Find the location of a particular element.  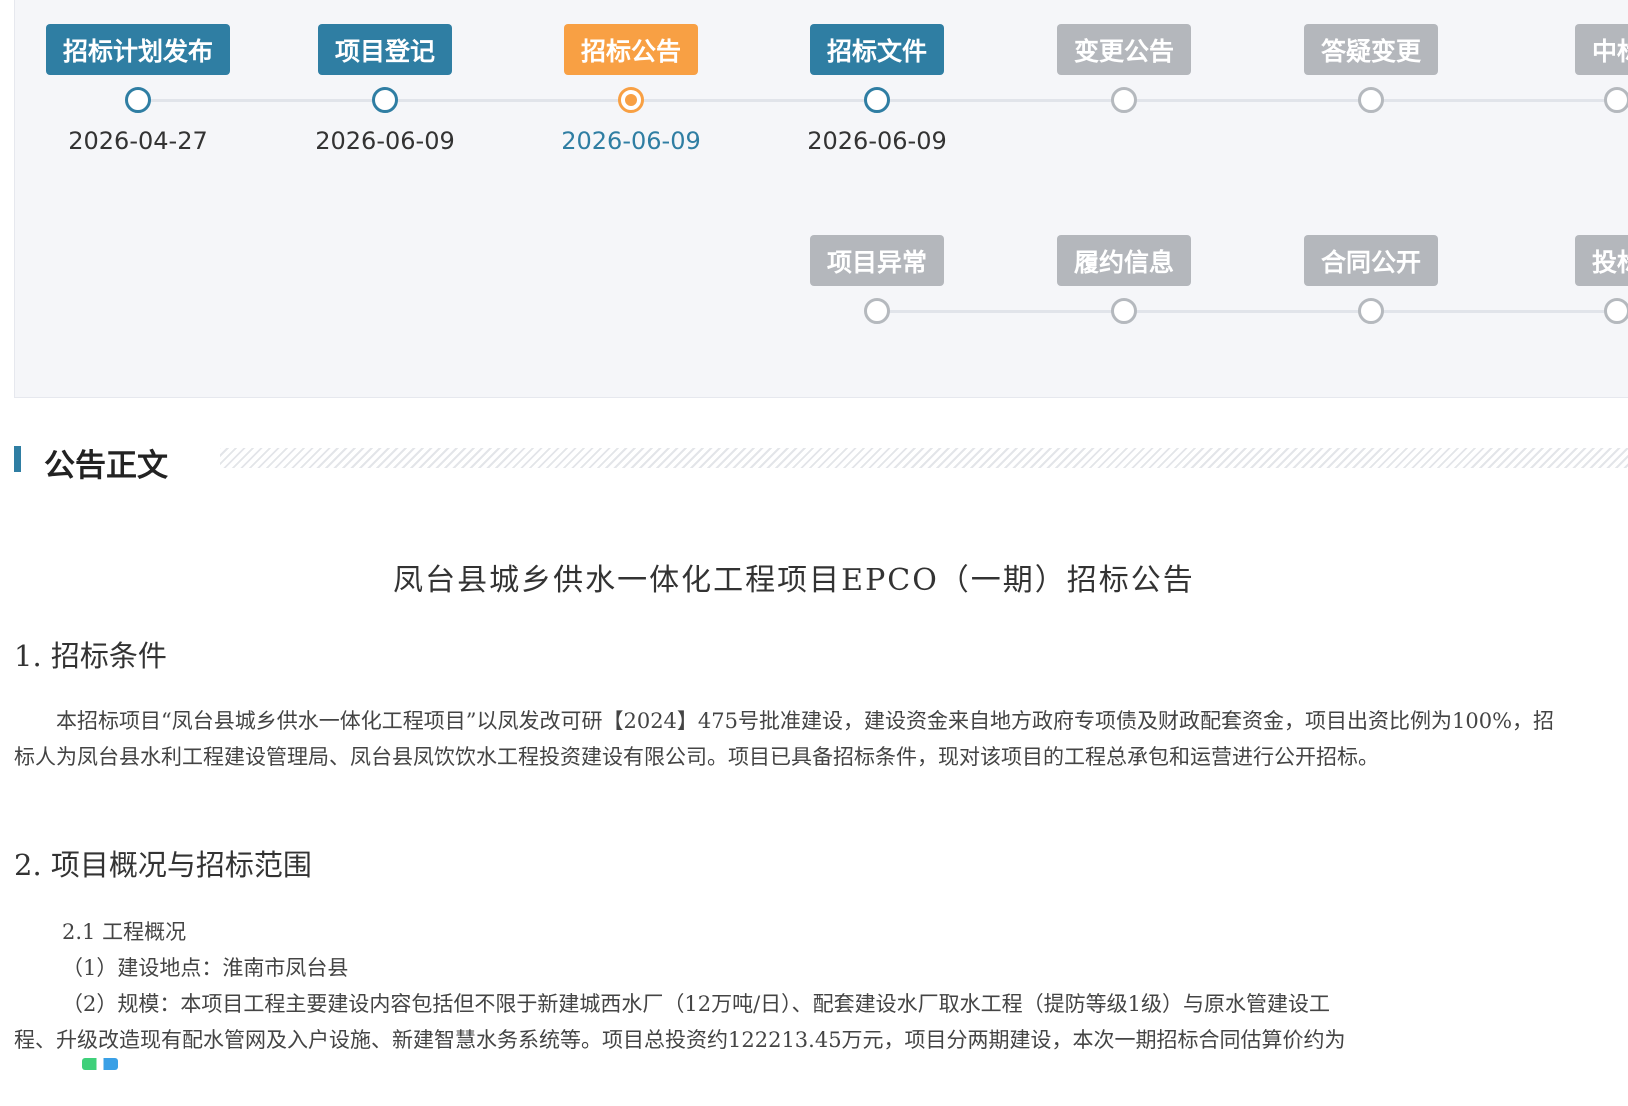

step-project-registration-button: 项目登记 is located at coordinates (384, 49).